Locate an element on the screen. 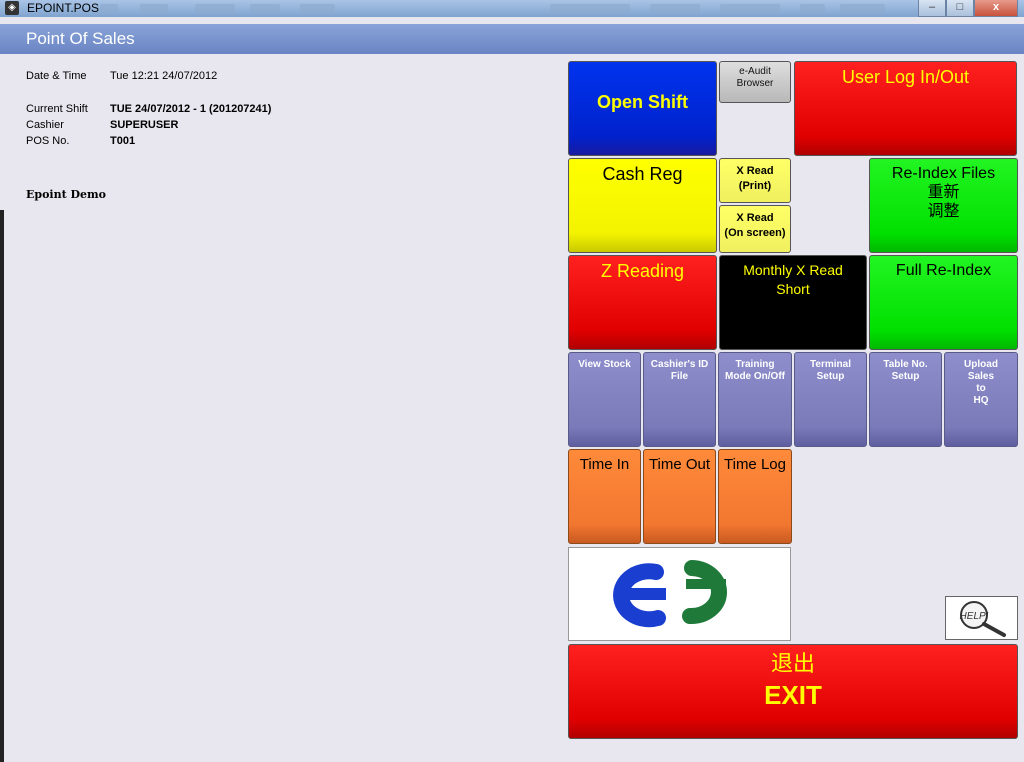 The image size is (1024, 762). table-no-setup-button-label-0: Table No. is located at coordinates (905, 364).